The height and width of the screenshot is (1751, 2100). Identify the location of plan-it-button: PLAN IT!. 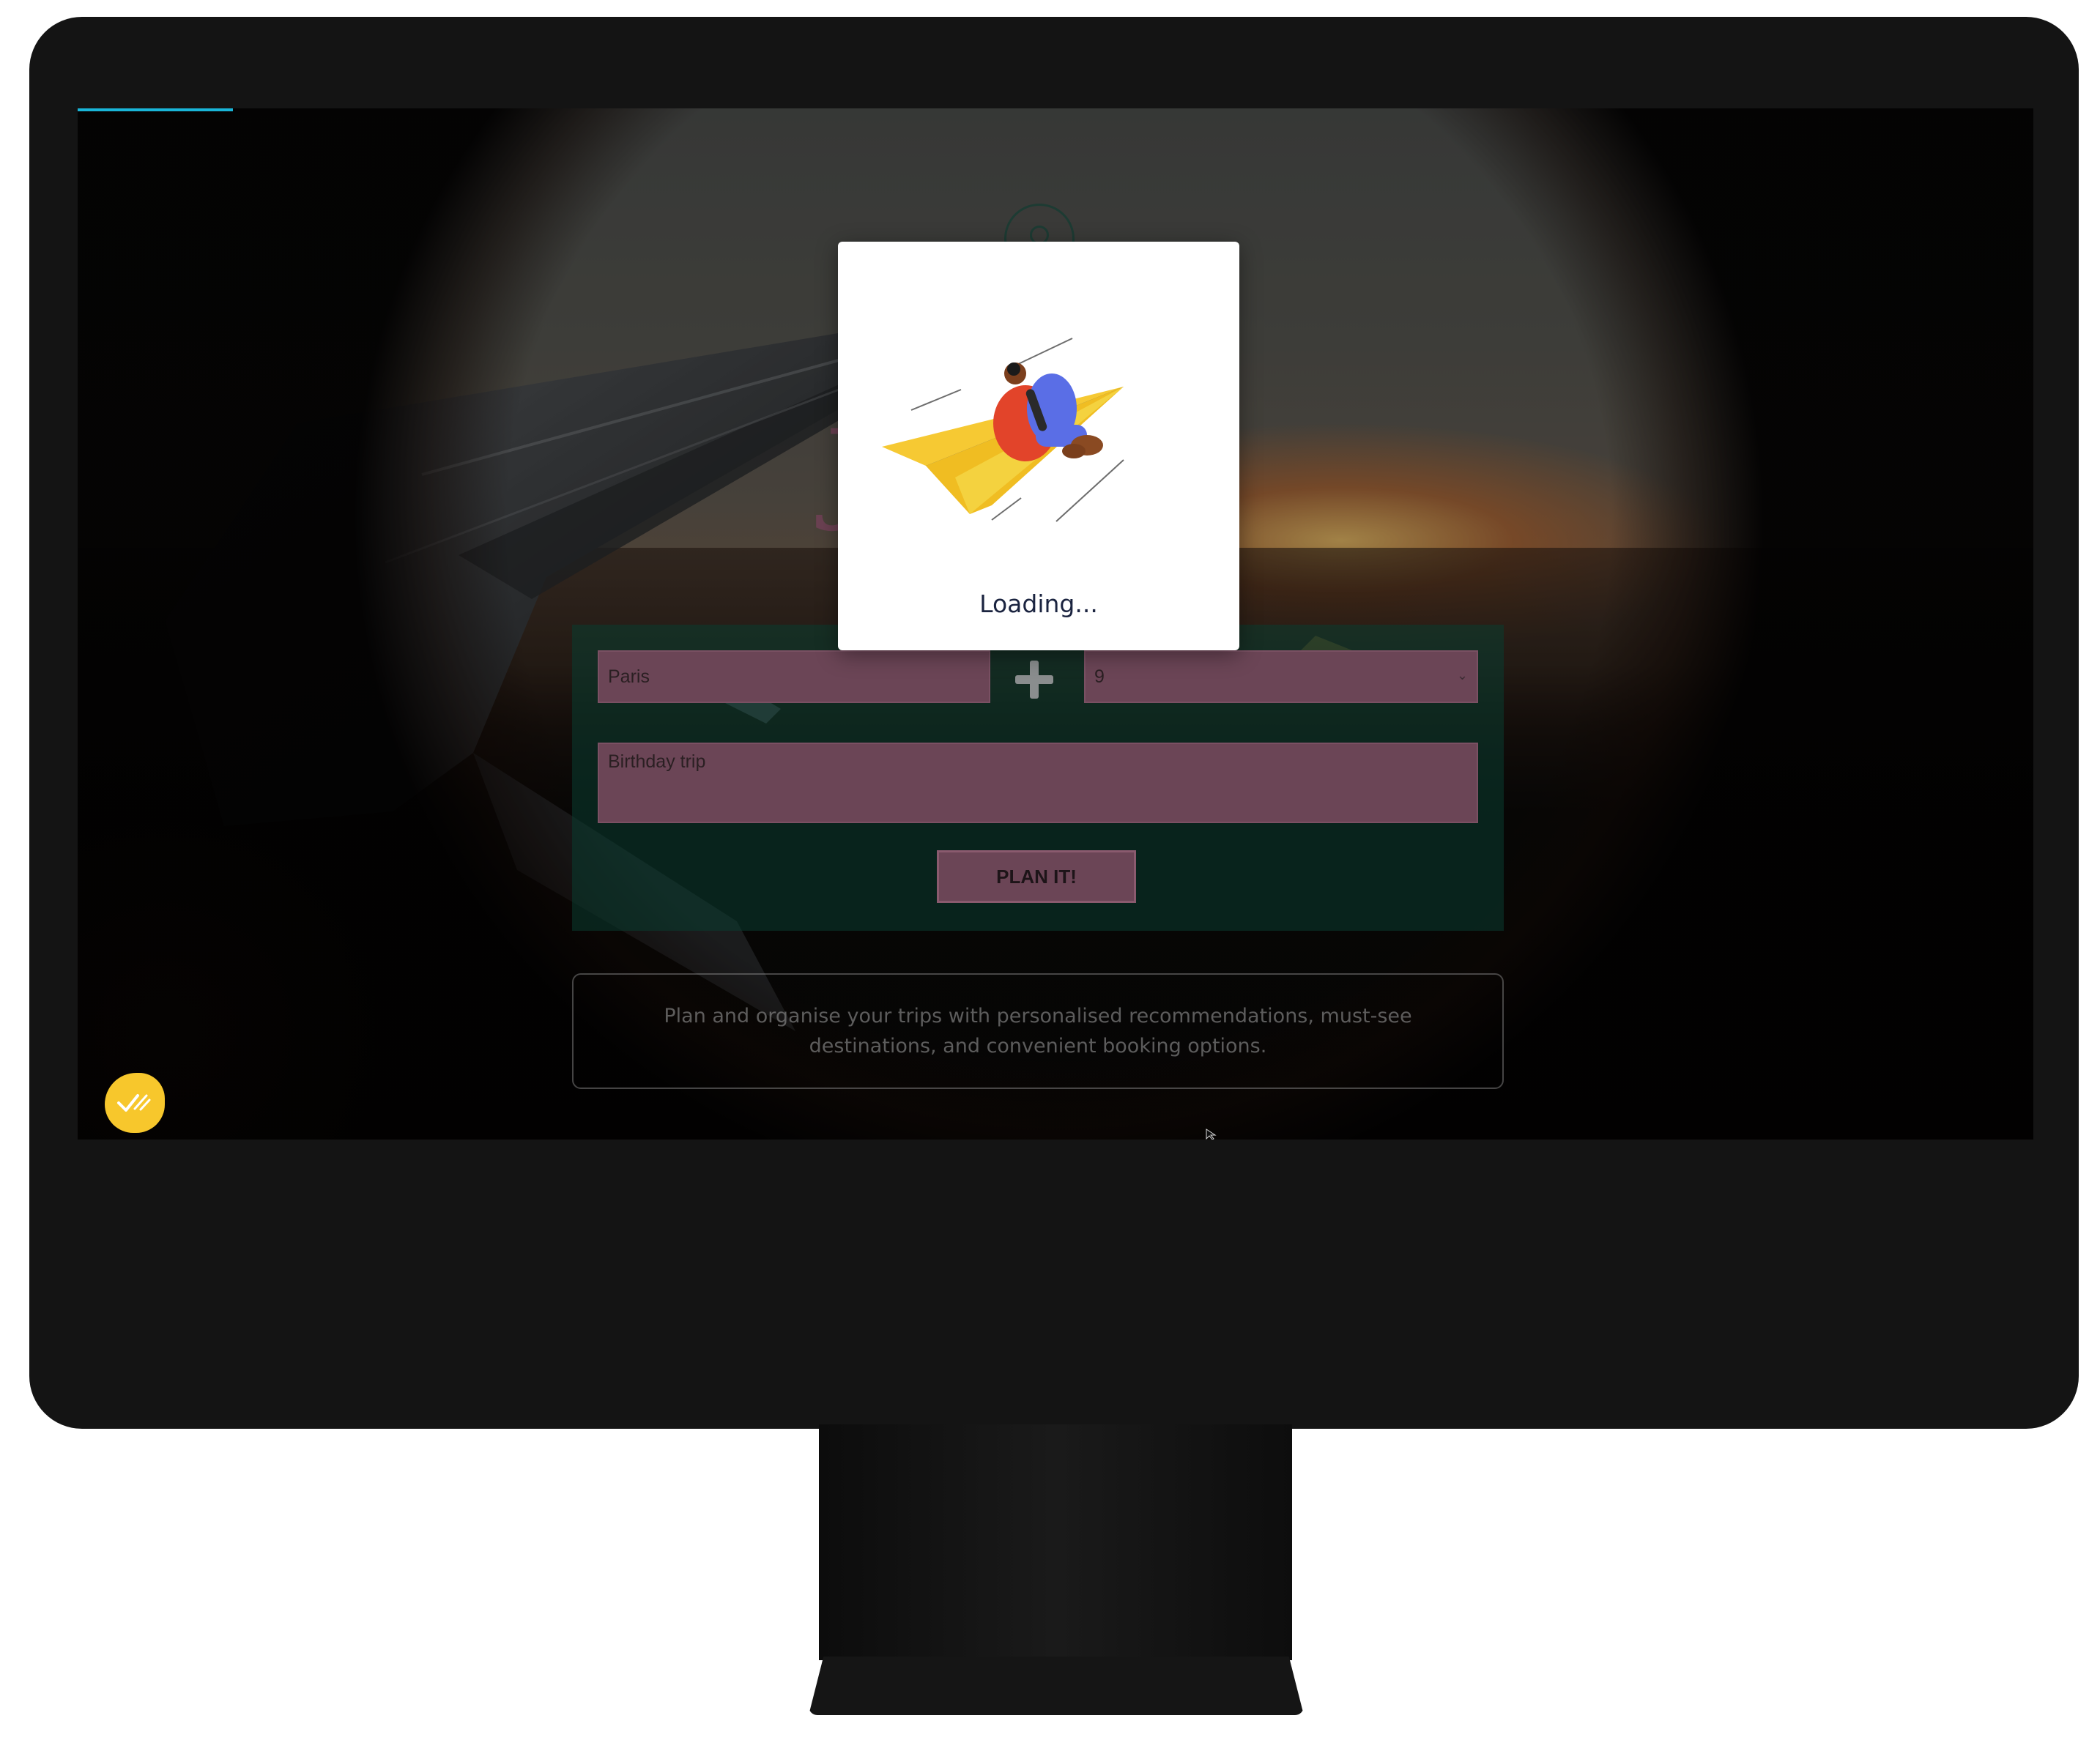
(1036, 876).